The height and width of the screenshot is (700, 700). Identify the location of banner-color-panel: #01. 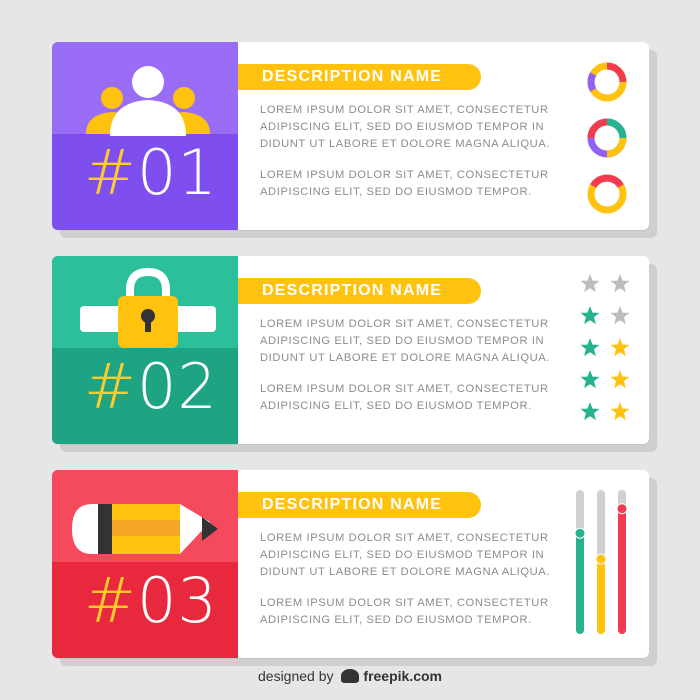
(145, 136).